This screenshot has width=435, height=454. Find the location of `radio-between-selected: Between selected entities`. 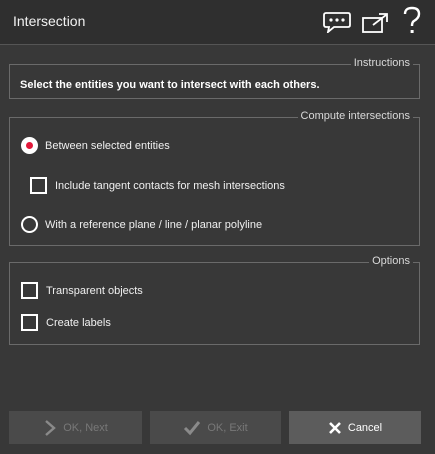

radio-between-selected: Between selected entities is located at coordinates (95, 145).